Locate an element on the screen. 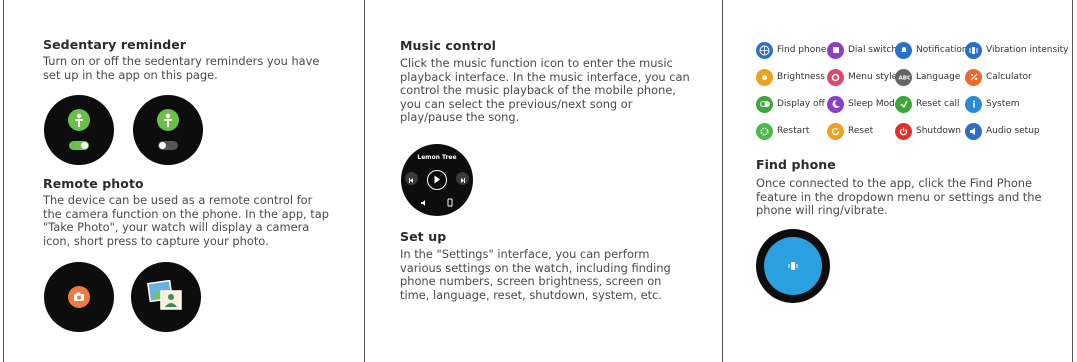 The width and height of the screenshot is (1077, 362). sedentary-toggle-on is located at coordinates (79, 145).